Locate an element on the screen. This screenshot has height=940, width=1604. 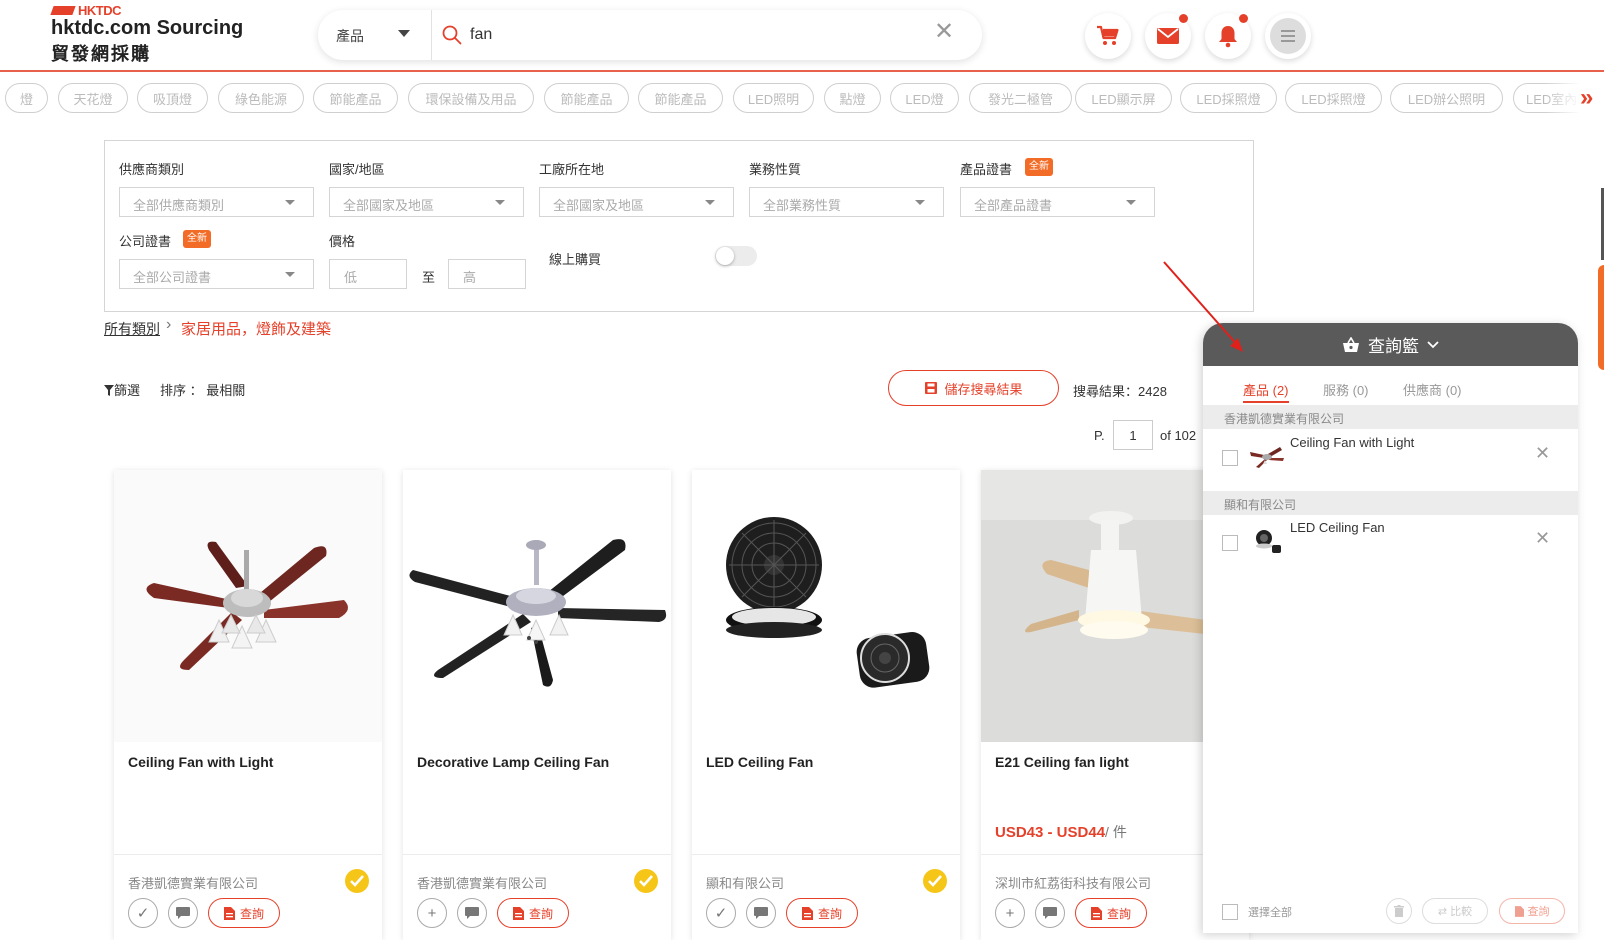
product-card: LED Ceiling Fan 顯和有限公司 ✓ 查詢 is located at coordinates (826, 705).